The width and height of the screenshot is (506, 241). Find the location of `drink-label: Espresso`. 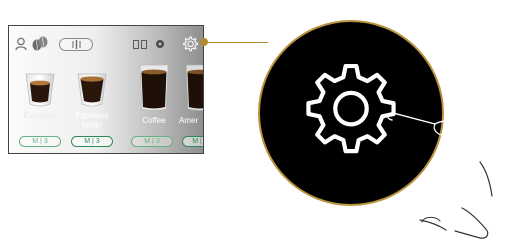

drink-label: Espresso is located at coordinates (40, 115).